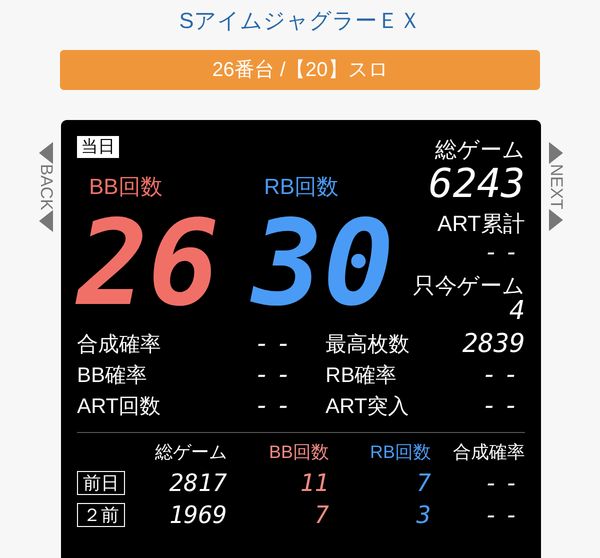 The width and height of the screenshot is (600, 558). I want to click on stat-label: RB確率, so click(362, 375).